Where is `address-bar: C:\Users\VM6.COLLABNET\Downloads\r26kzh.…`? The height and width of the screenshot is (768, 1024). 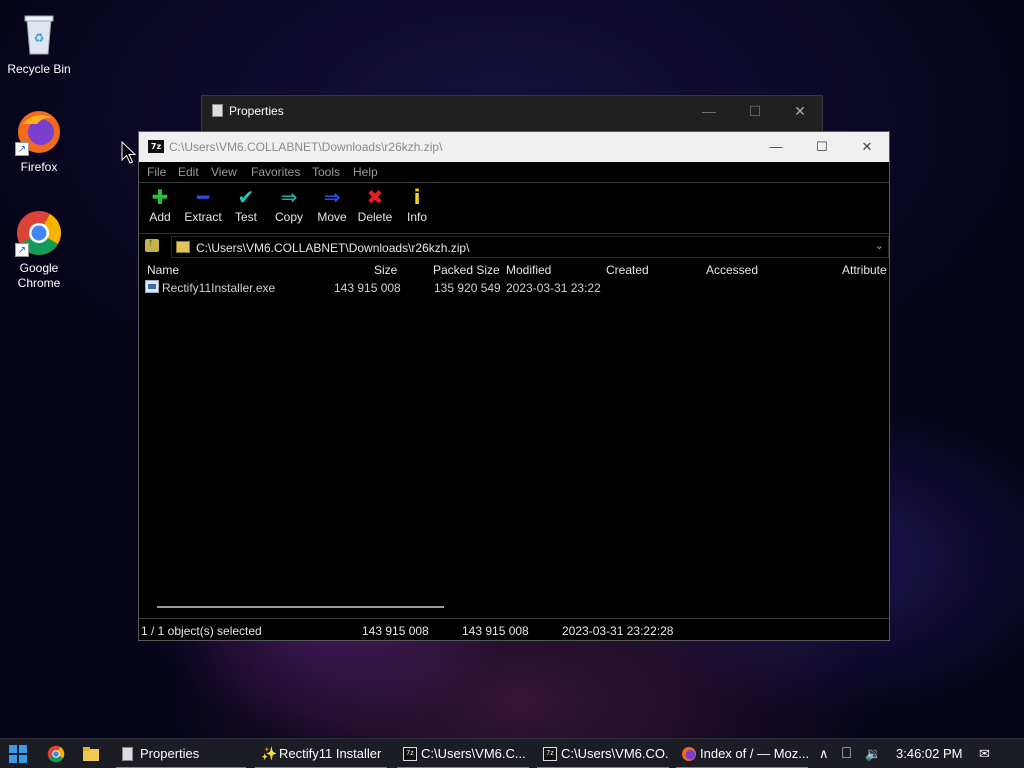
address-bar: C:\Users\VM6.COLLABNET\Downloads\r26kzh.… is located at coordinates (514, 246).